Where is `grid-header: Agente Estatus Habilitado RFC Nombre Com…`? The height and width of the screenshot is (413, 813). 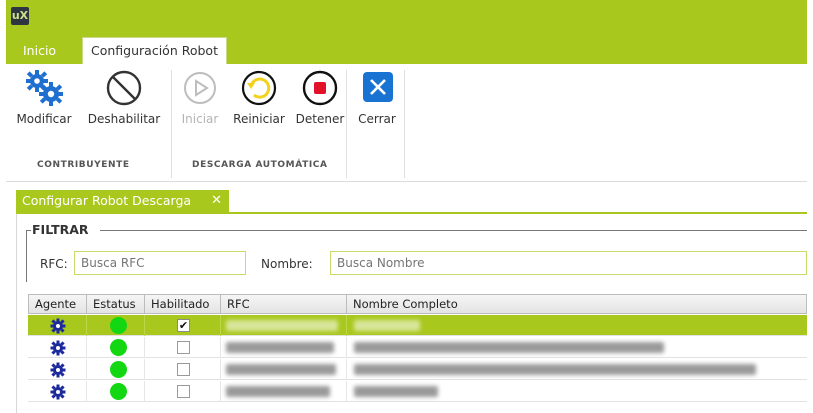 grid-header: Agente Estatus Habilitado RFC Nombre Com… is located at coordinates (417, 304).